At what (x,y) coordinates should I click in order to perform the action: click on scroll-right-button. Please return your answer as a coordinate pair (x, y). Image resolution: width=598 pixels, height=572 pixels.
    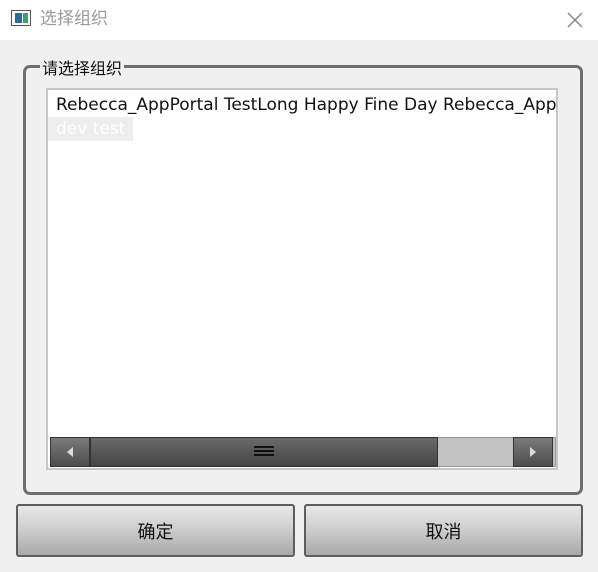
    Looking at the image, I should click on (533, 452).